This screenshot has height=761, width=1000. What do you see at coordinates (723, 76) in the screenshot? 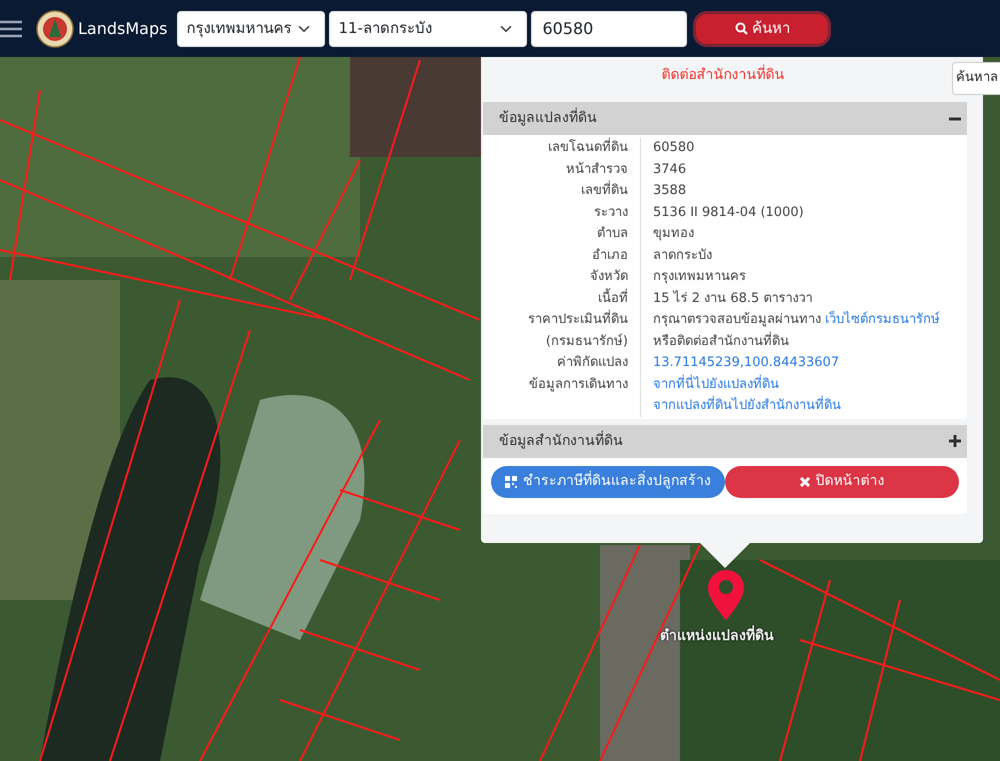
I see `notice-text: ติดต่อสำนักงานที่ดิน` at bounding box center [723, 76].